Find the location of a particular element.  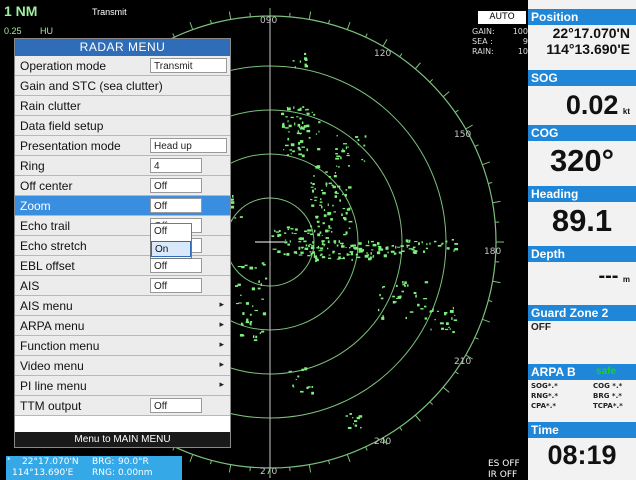

submenu-arrow-icon: ▸ is located at coordinates (221, 384).